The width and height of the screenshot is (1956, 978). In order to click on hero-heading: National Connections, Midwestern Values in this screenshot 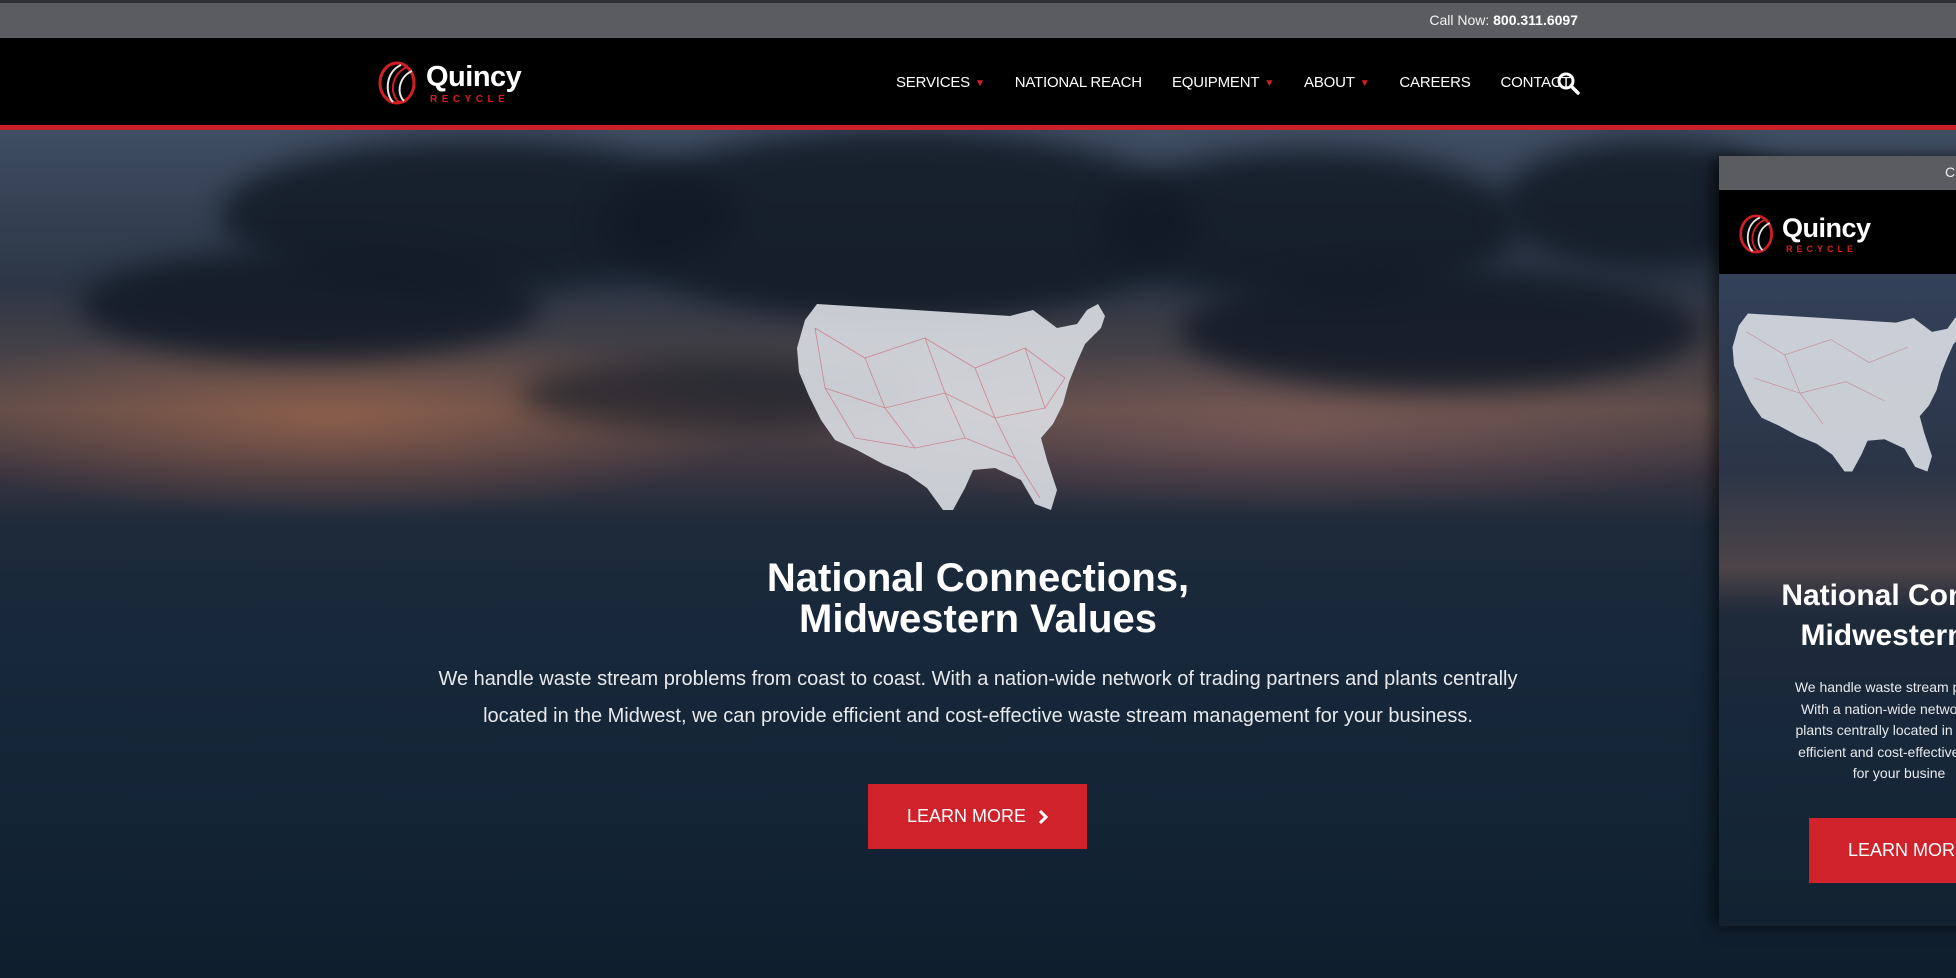, I will do `click(978, 599)`.